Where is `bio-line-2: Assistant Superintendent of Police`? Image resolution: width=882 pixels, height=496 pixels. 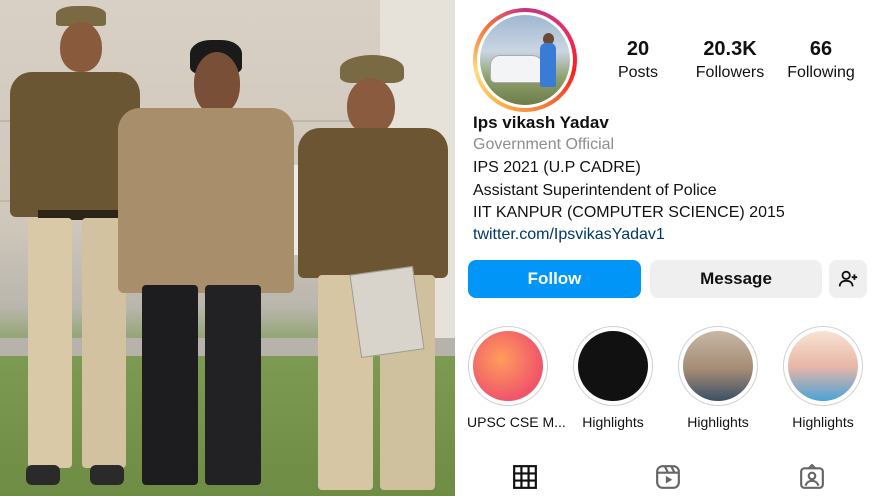 bio-line-2: Assistant Superintendent of Police is located at coordinates (595, 190).